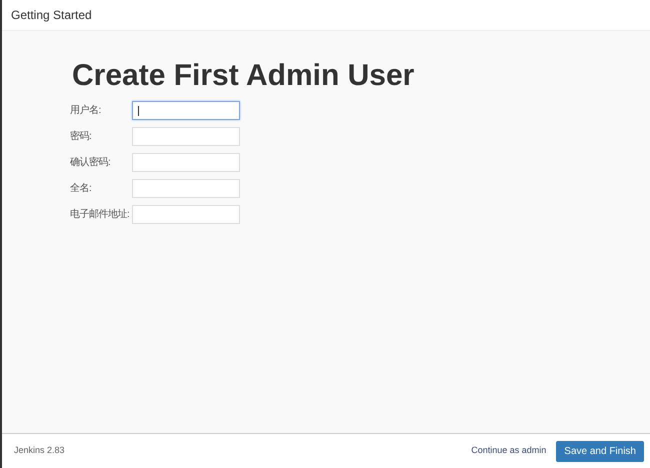  I want to click on field-label: 用户名:, so click(86, 111).